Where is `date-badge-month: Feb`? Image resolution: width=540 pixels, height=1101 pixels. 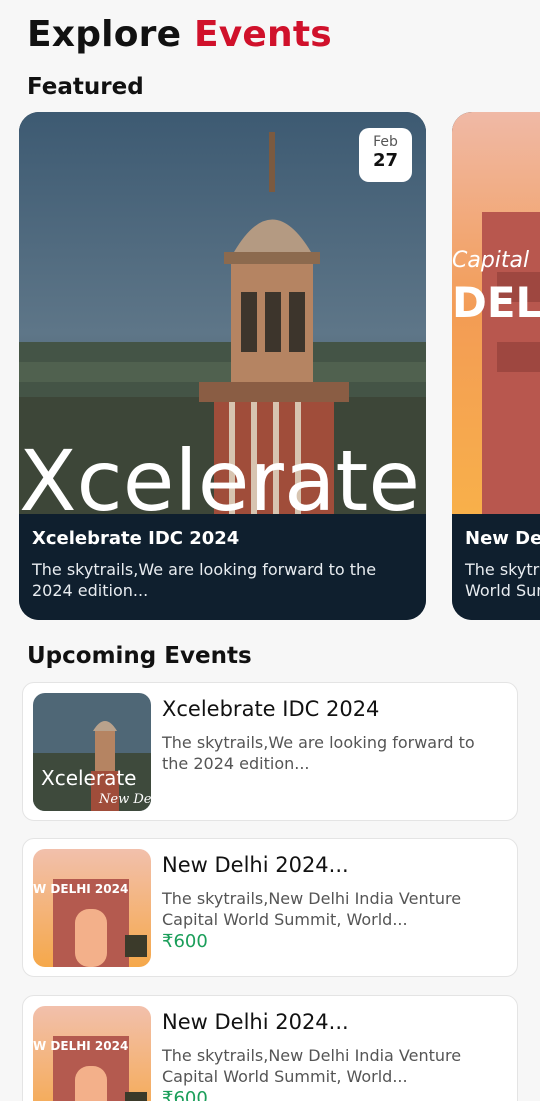
date-badge-month: Feb is located at coordinates (385, 142).